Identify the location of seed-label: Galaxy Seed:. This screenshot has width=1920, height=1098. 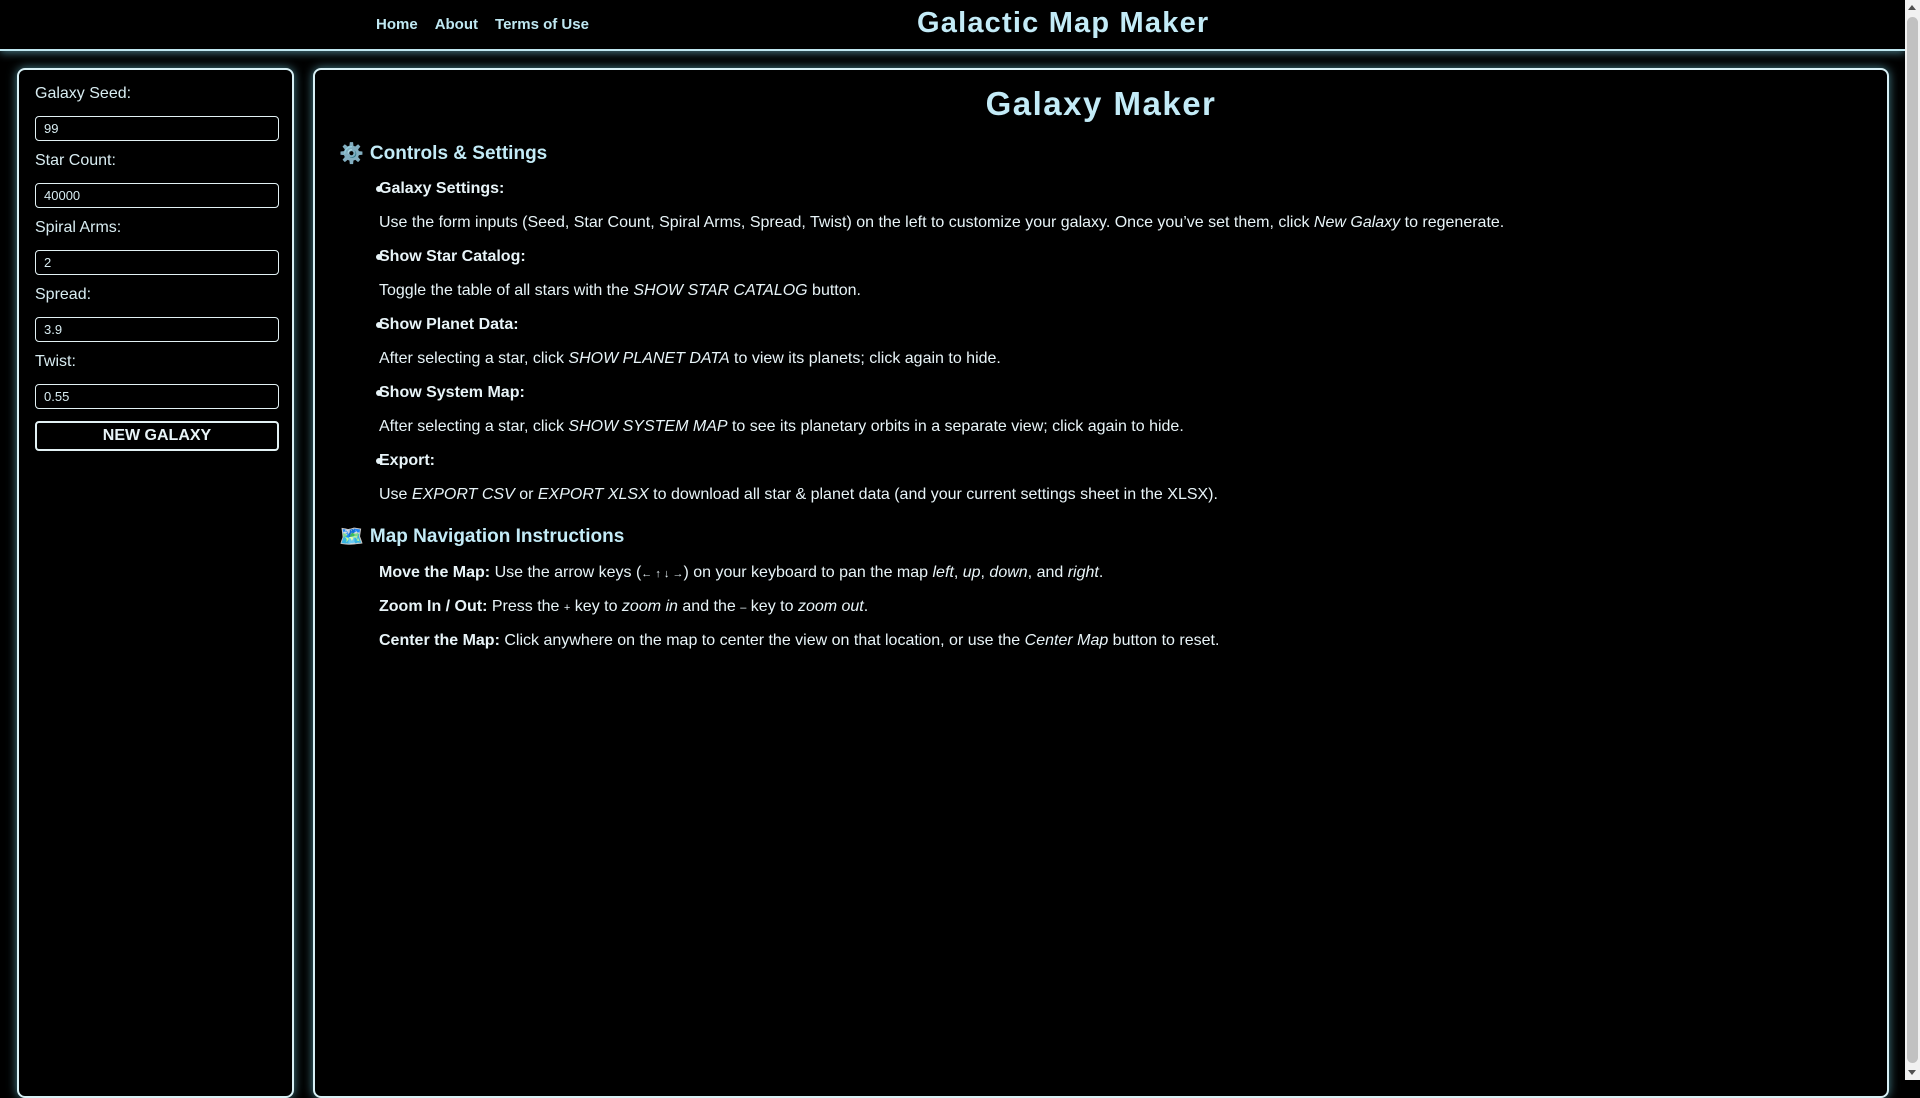
(83, 93).